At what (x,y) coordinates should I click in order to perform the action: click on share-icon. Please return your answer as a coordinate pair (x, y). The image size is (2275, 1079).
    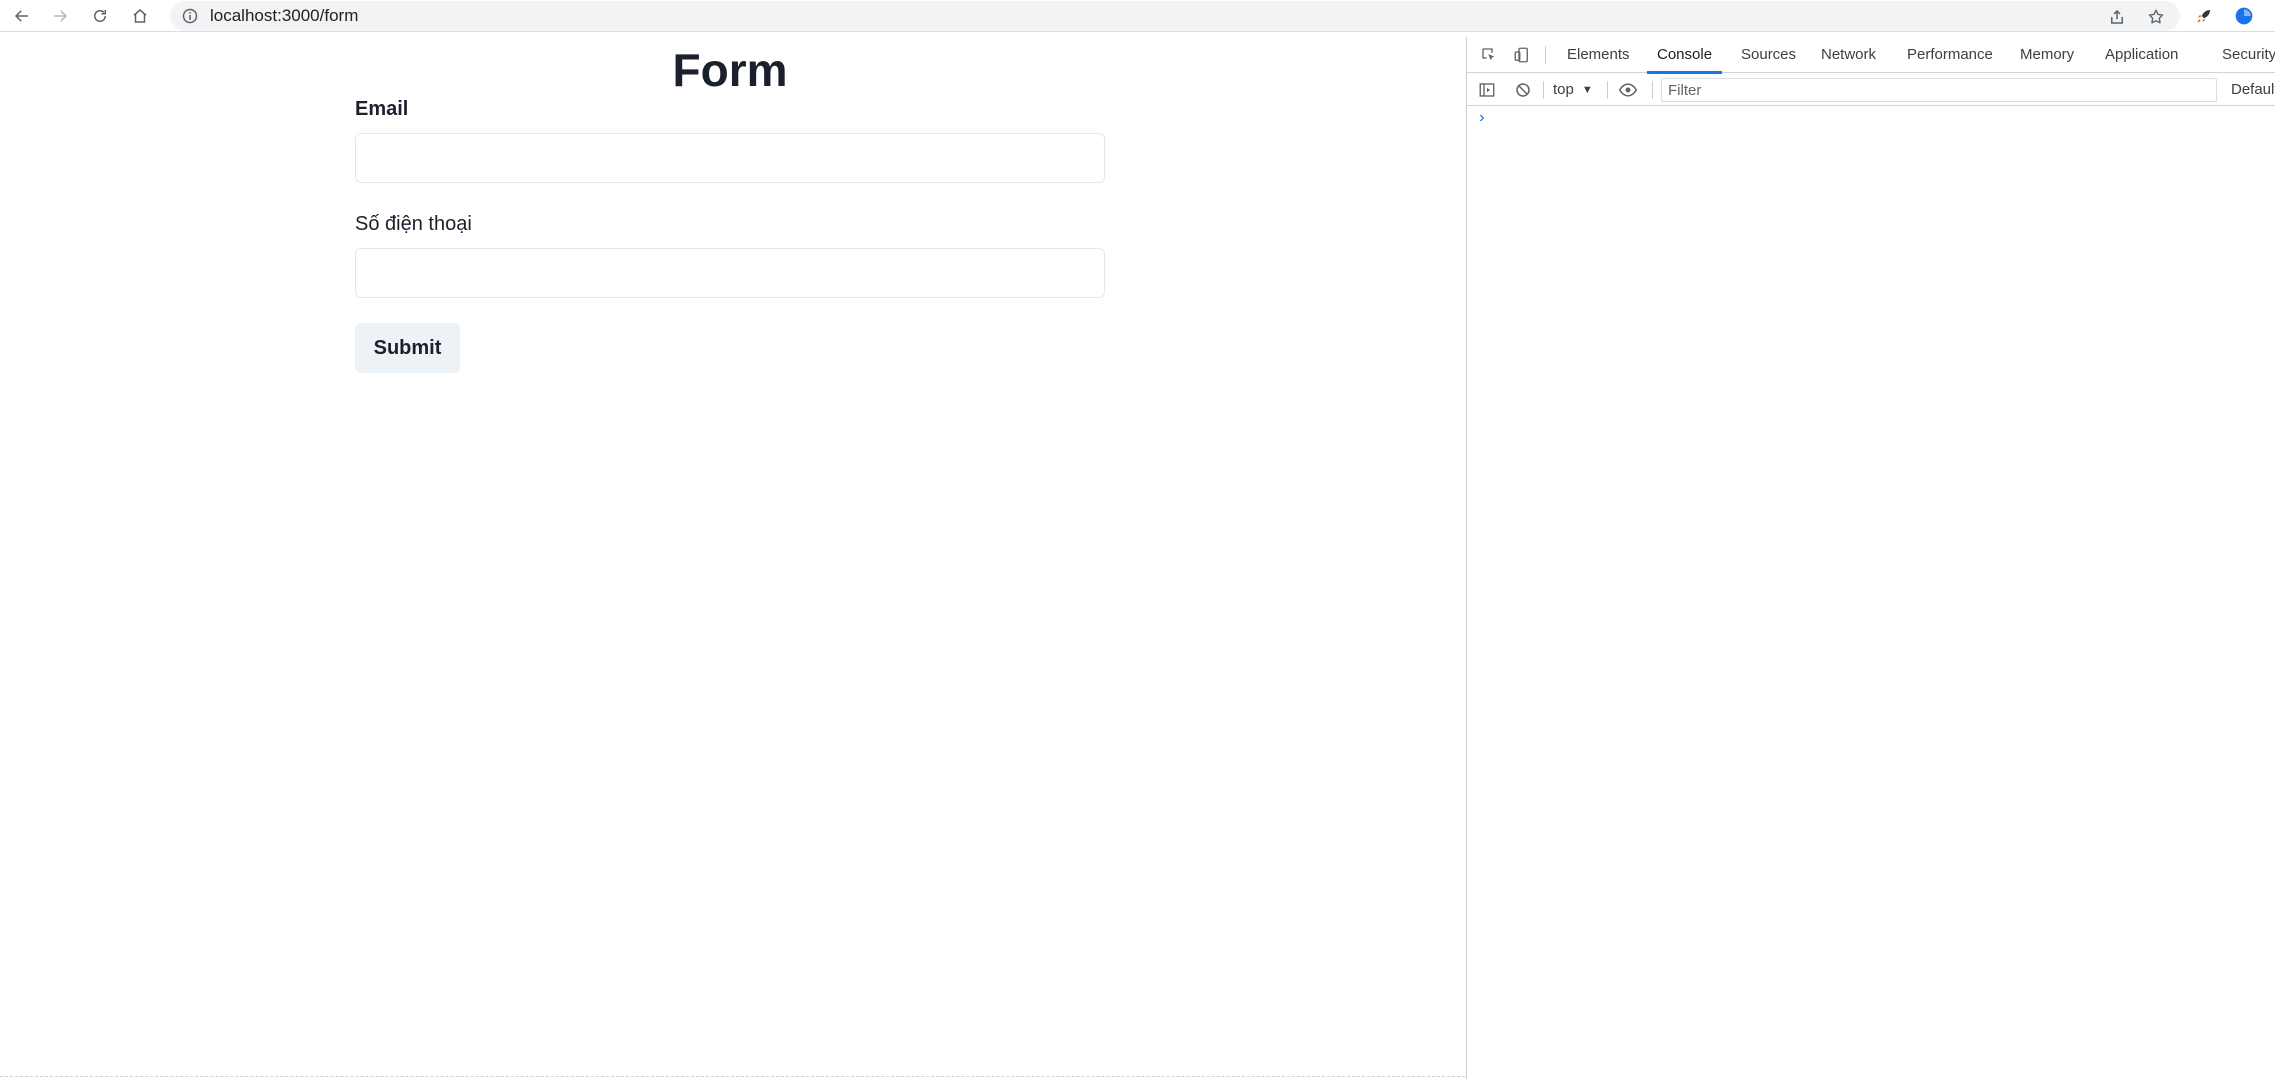
    Looking at the image, I should click on (2117, 16).